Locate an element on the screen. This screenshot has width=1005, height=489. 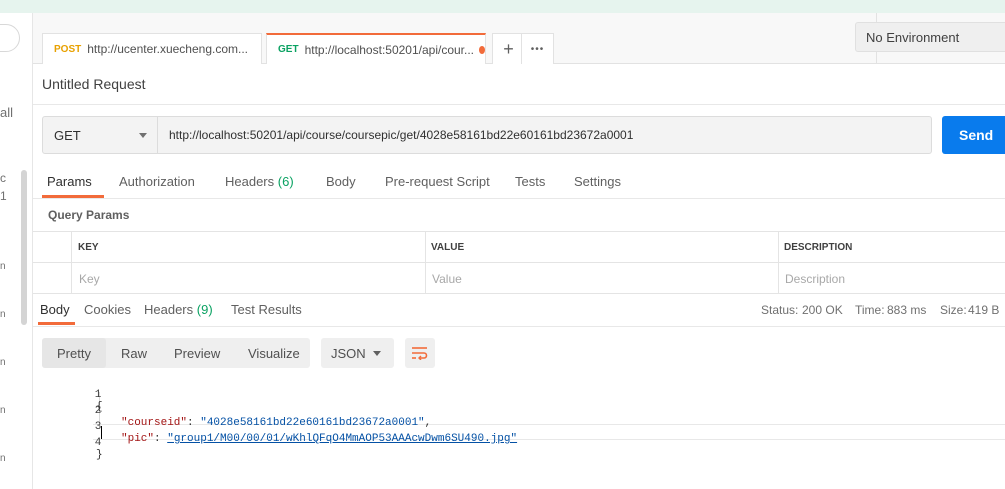
sidebar-scrollbar is located at coordinates (24, 247).